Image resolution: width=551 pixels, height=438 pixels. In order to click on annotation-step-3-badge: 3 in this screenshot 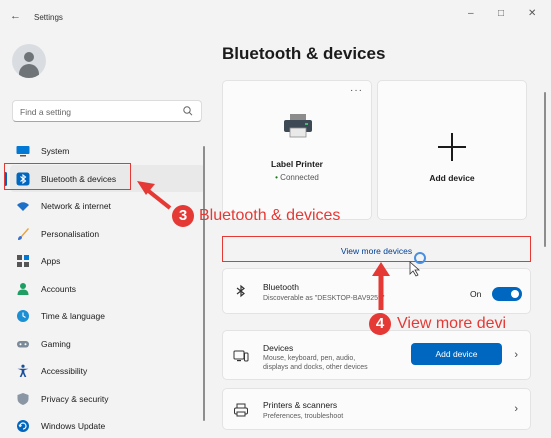, I will do `click(183, 216)`.